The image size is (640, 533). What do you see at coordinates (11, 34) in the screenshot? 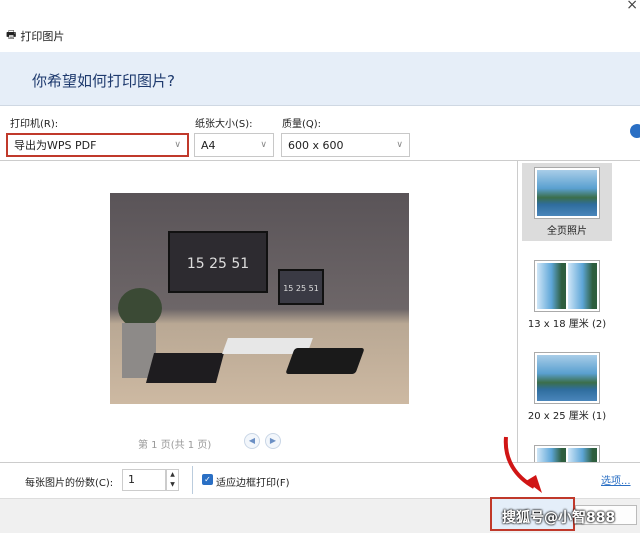
I see `printer-icon: 🖶` at bounding box center [11, 34].